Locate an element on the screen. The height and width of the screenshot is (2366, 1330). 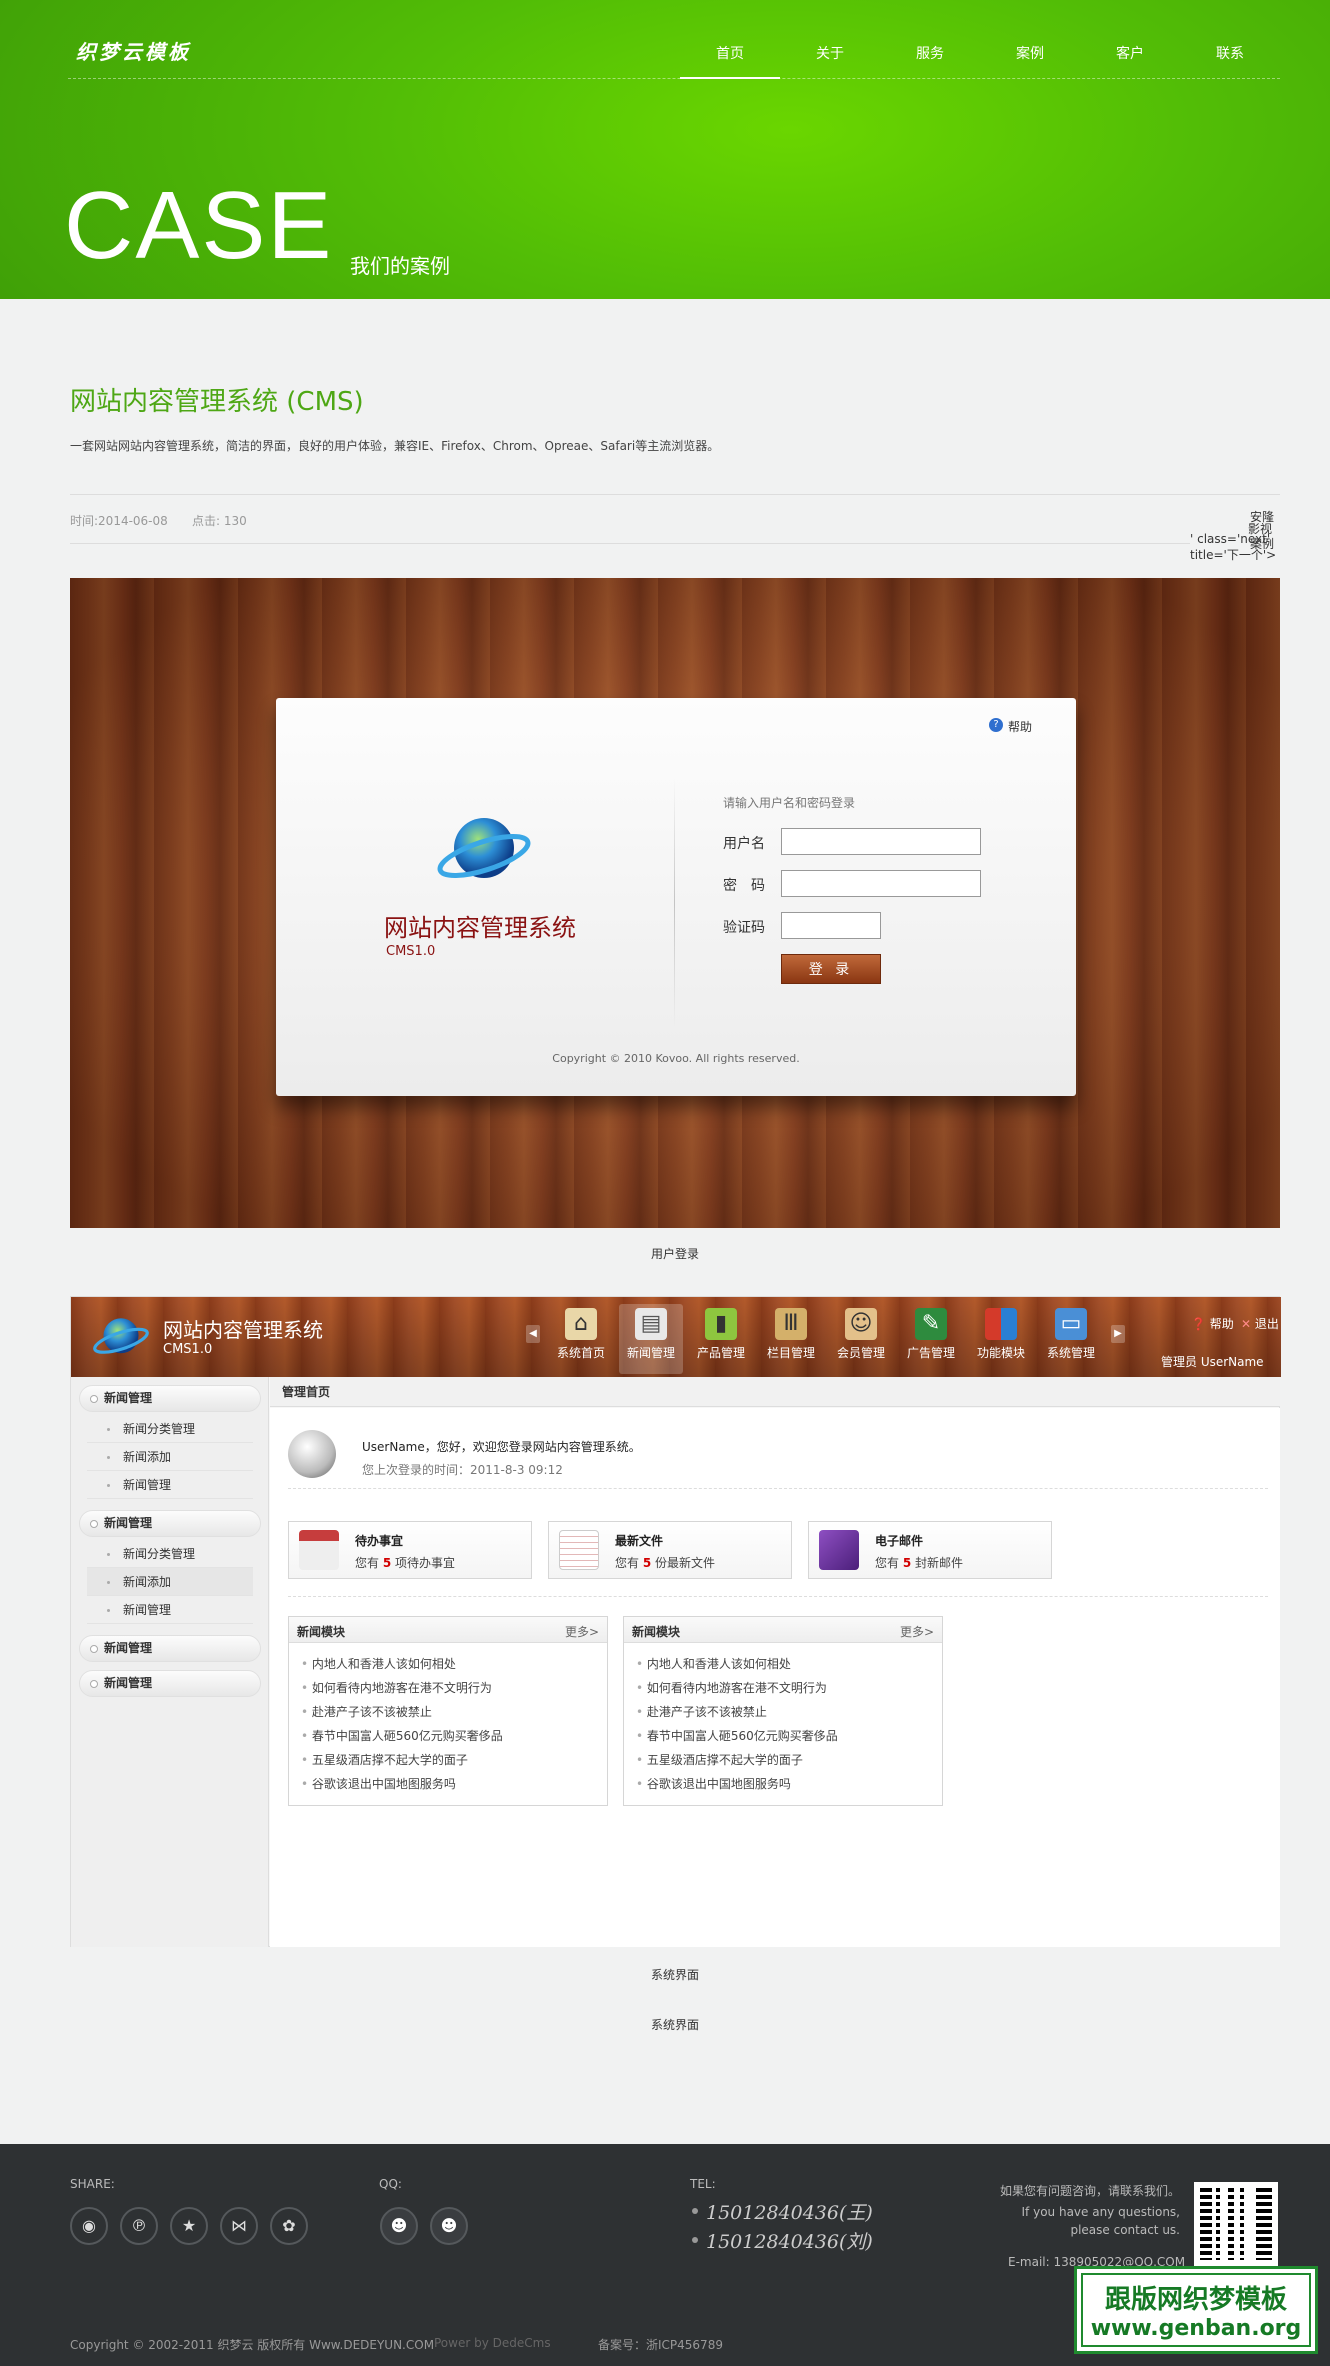
login-button: 登 录 is located at coordinates (831, 969).